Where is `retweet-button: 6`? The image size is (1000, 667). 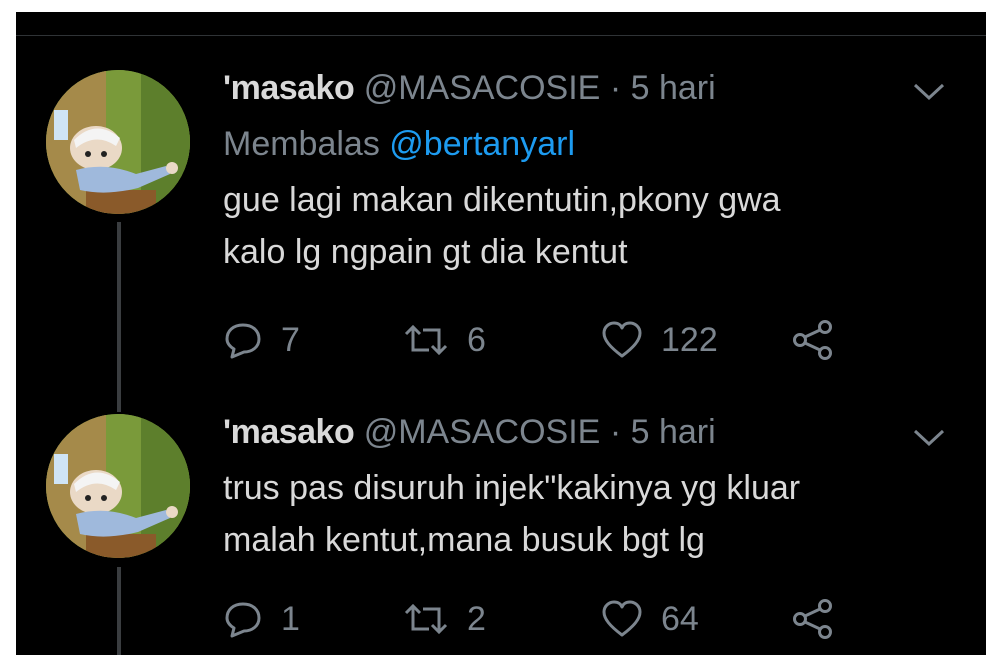
retweet-button: 6 is located at coordinates (444, 340).